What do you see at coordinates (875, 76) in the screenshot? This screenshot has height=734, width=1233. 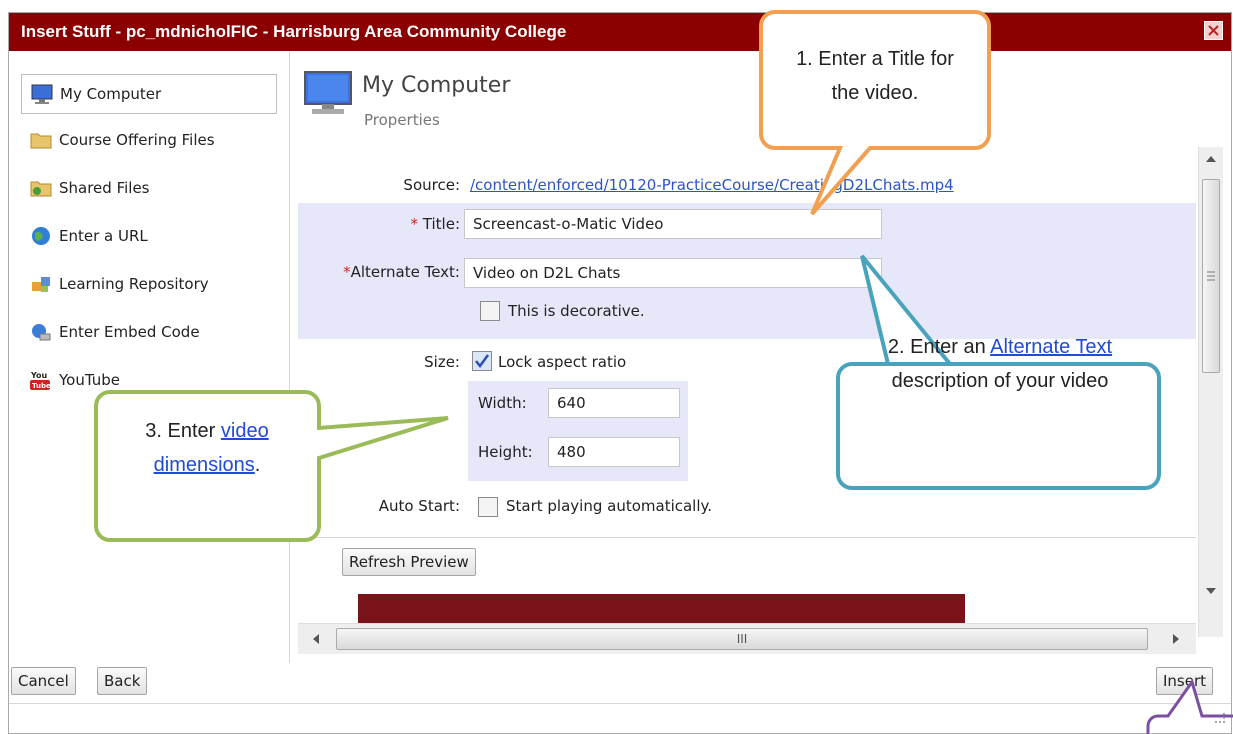 I see `callout-title-text: 1. Enter a Title for the video.` at bounding box center [875, 76].